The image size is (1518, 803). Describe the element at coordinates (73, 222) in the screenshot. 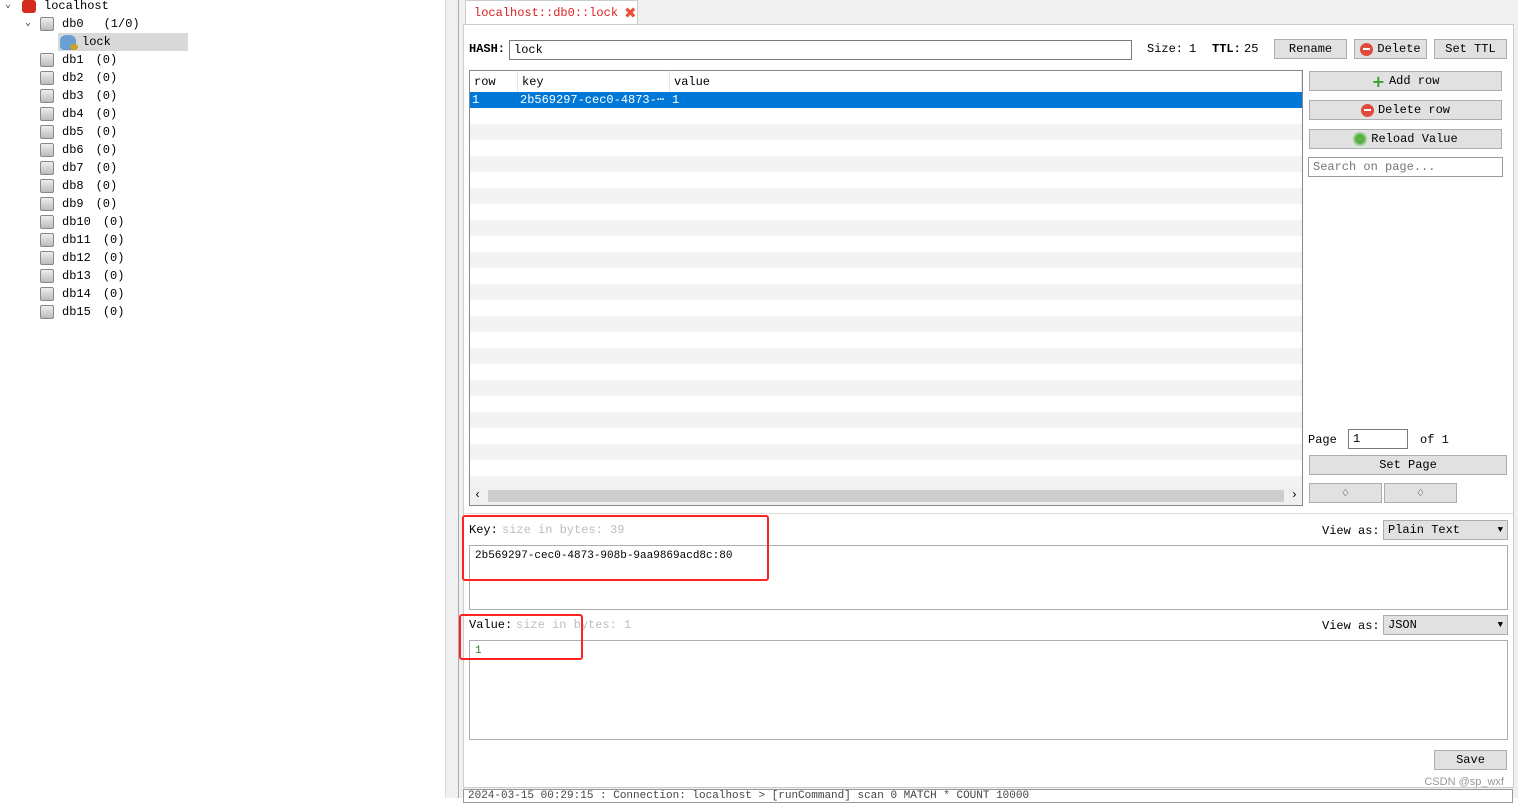

I see `tree-db-db10: db10 (0)` at that location.